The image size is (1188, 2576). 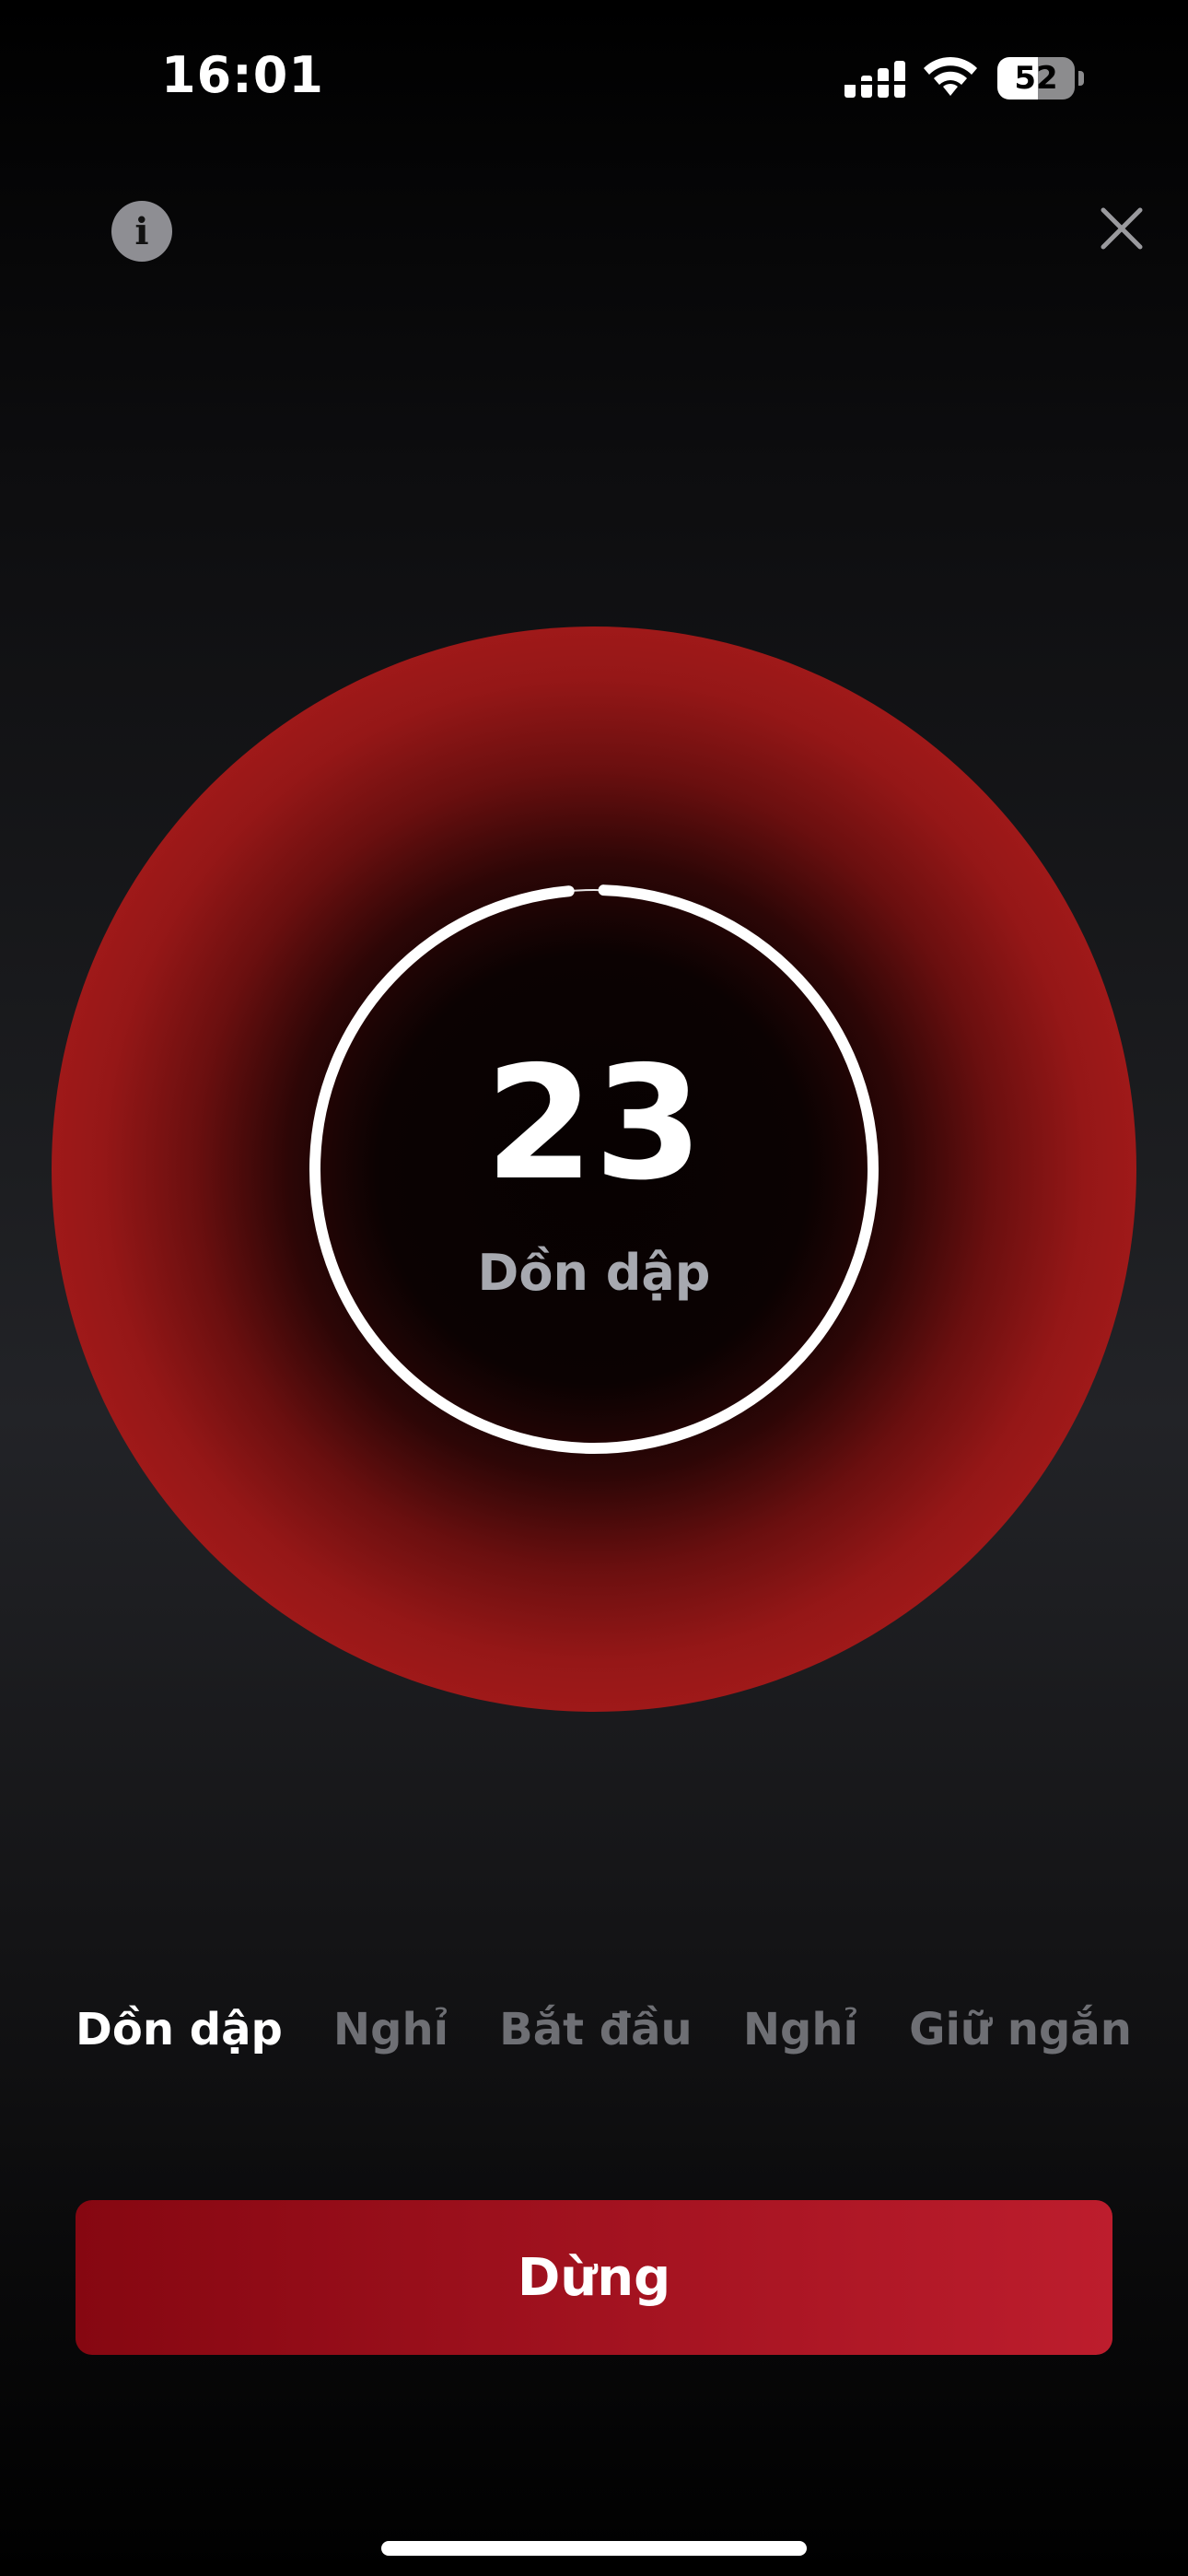 What do you see at coordinates (594, 2548) in the screenshot?
I see `home-indicator` at bounding box center [594, 2548].